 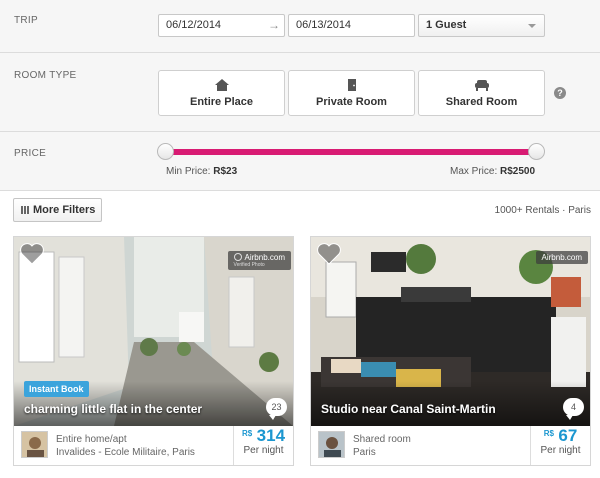 What do you see at coordinates (351, 152) in the screenshot?
I see `price-slider-track` at bounding box center [351, 152].